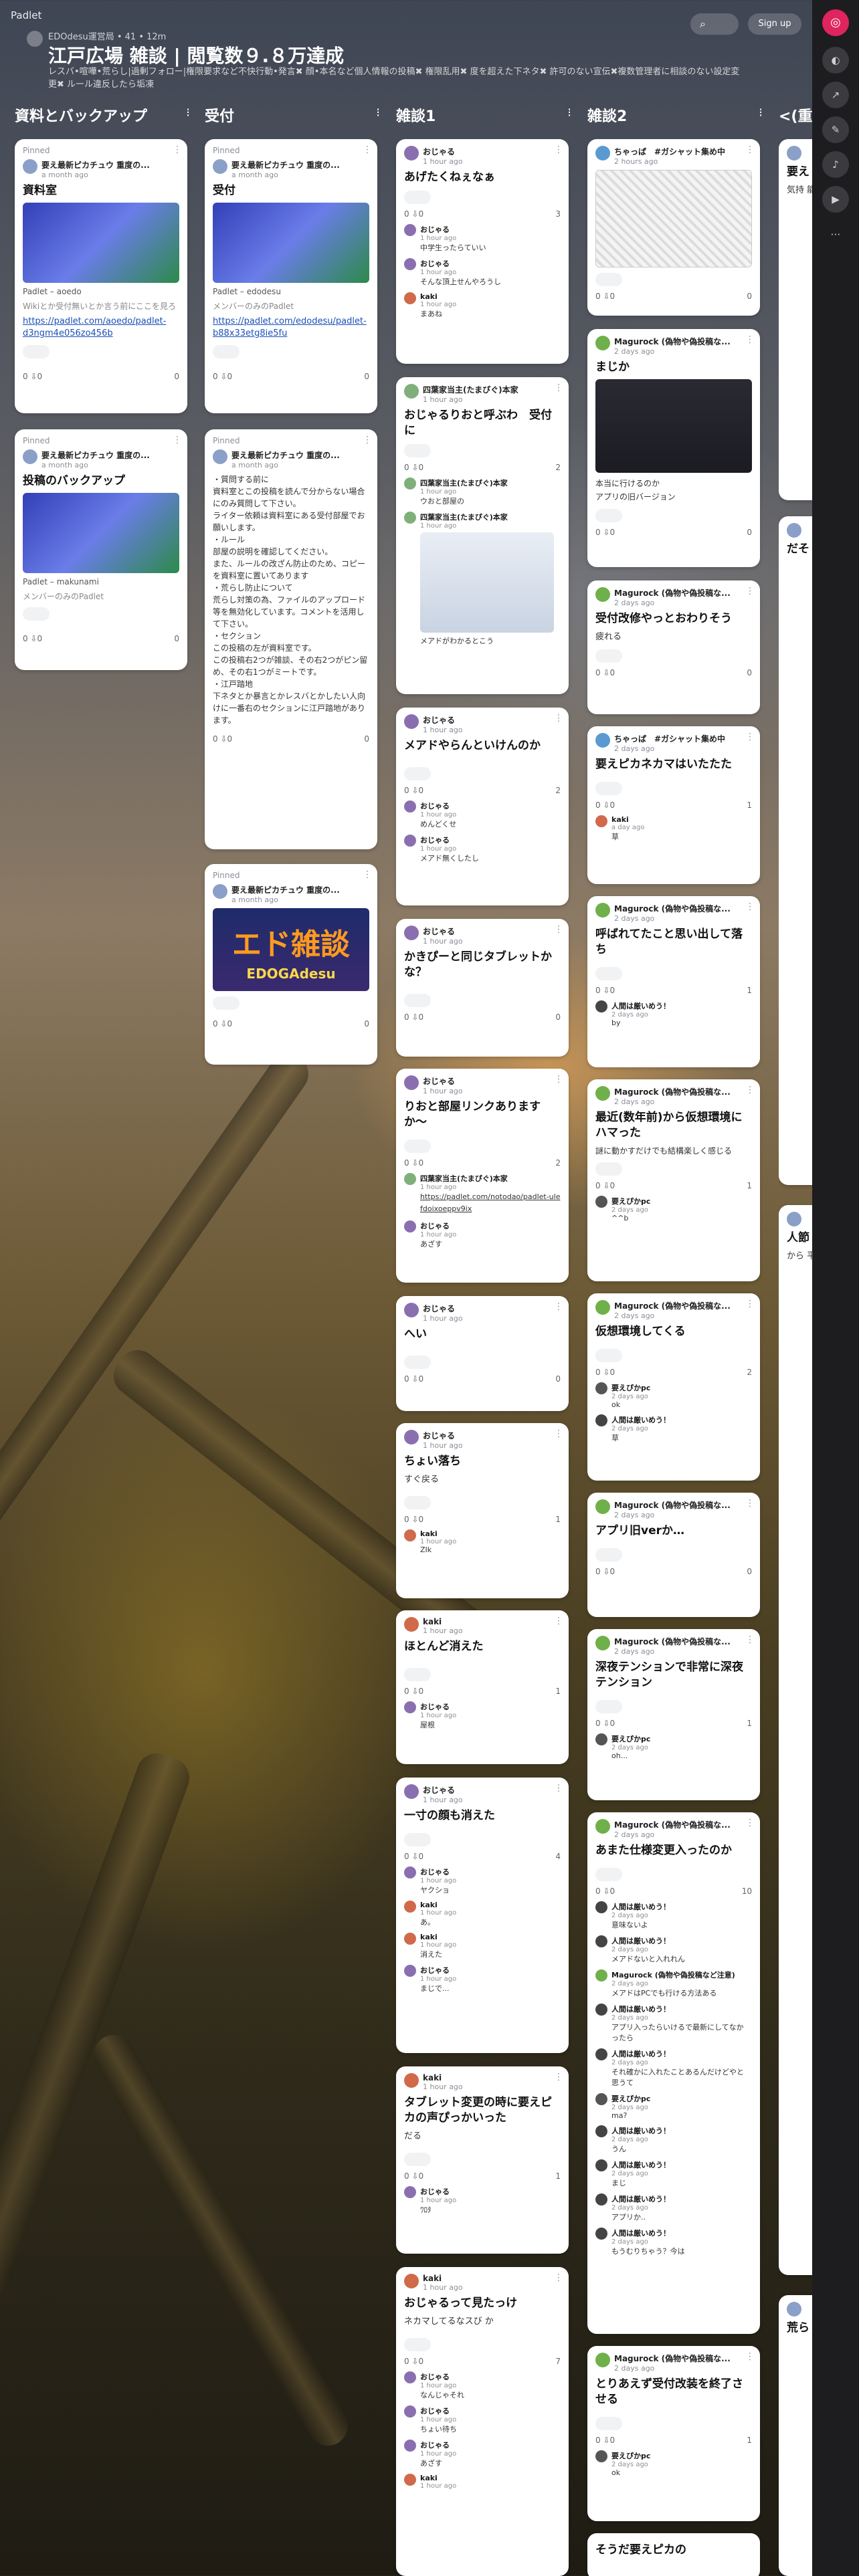 This screenshot has height=2576, width=859. Describe the element at coordinates (835, 95) in the screenshot. I see `share-icon: ↗` at that location.